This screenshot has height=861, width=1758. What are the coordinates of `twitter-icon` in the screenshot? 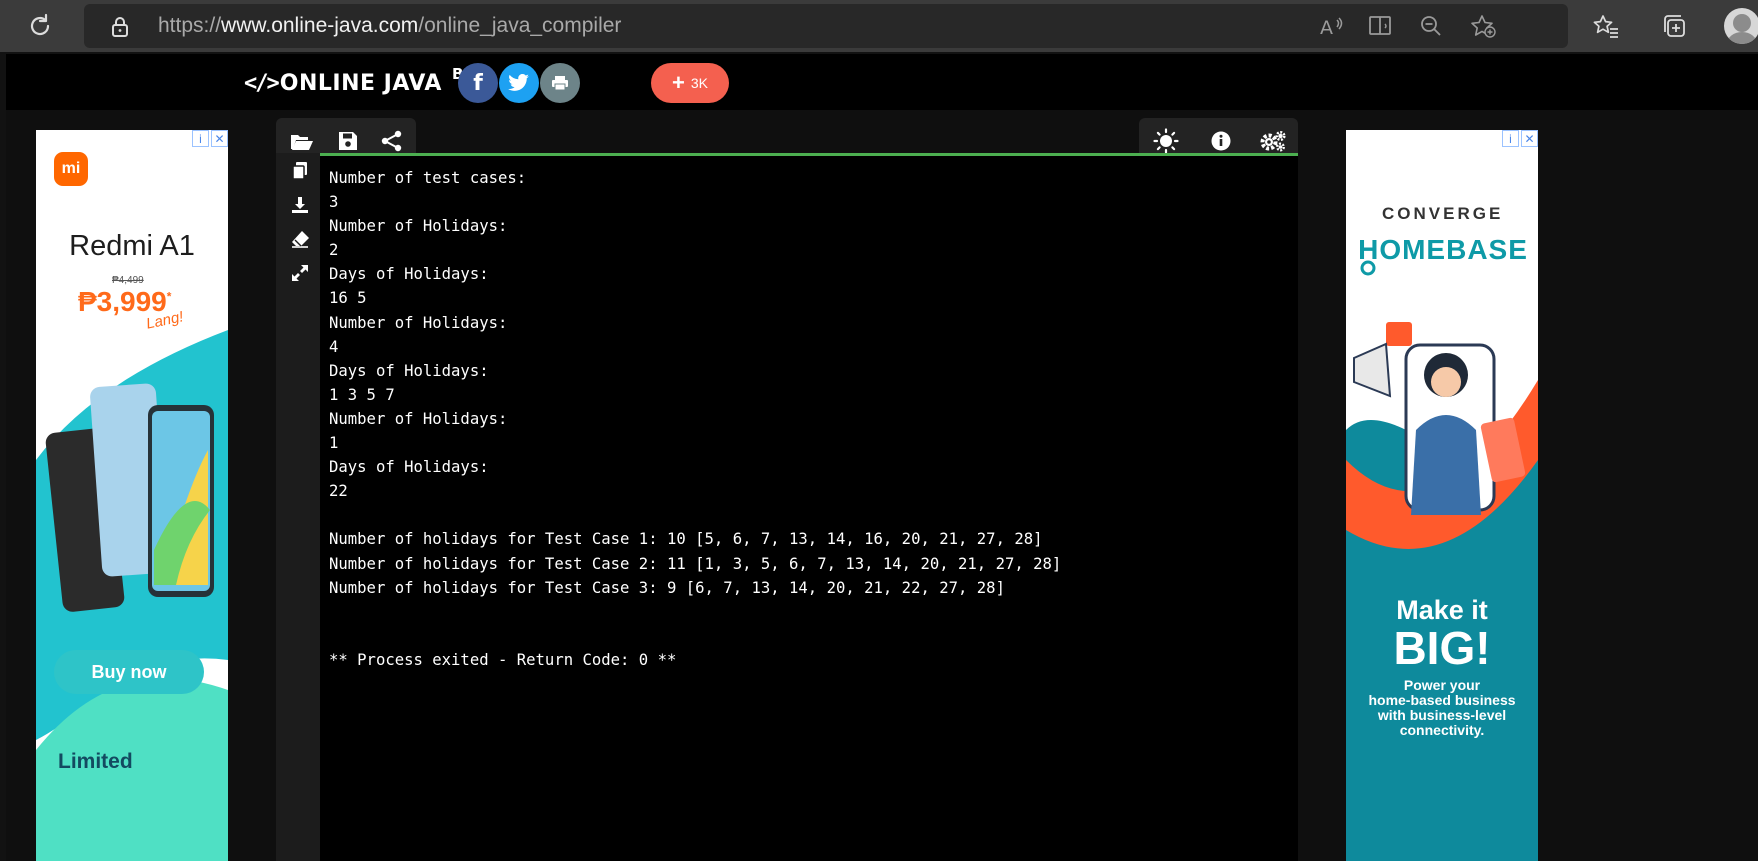 It's located at (518, 82).